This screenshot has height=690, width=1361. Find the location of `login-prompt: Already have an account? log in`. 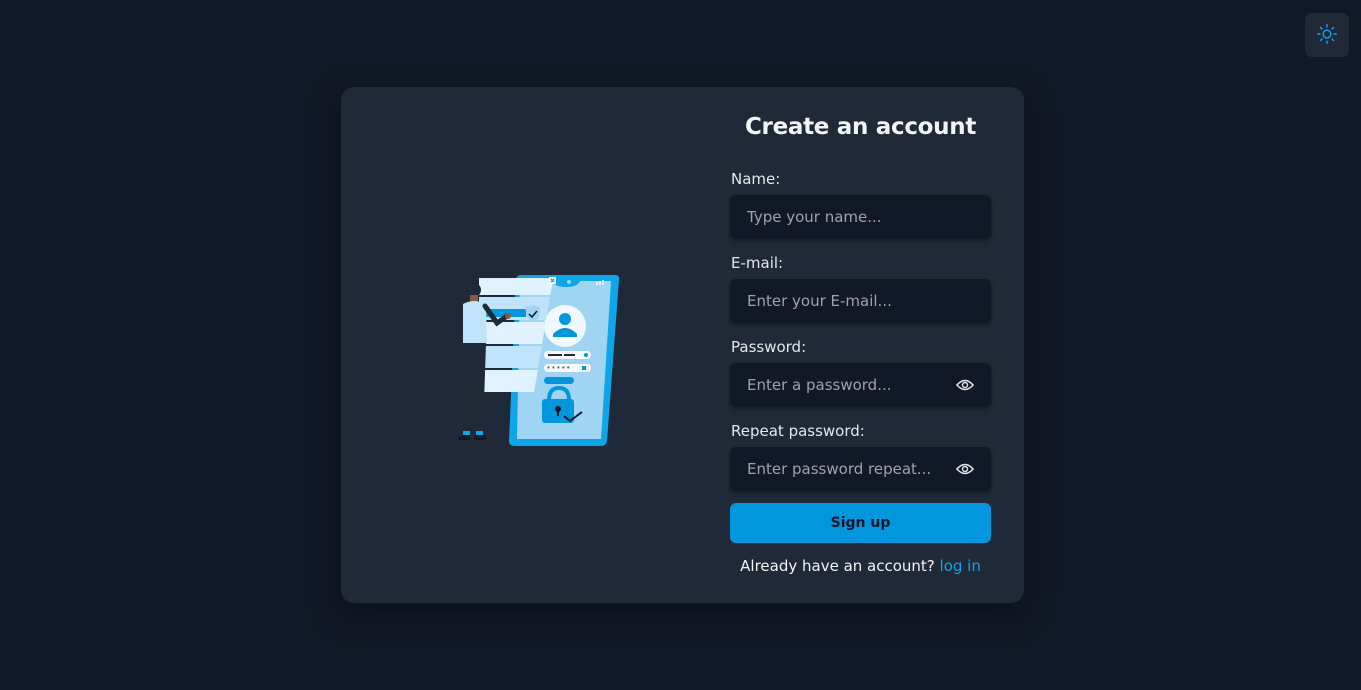

login-prompt: Already have an account? log in is located at coordinates (860, 566).